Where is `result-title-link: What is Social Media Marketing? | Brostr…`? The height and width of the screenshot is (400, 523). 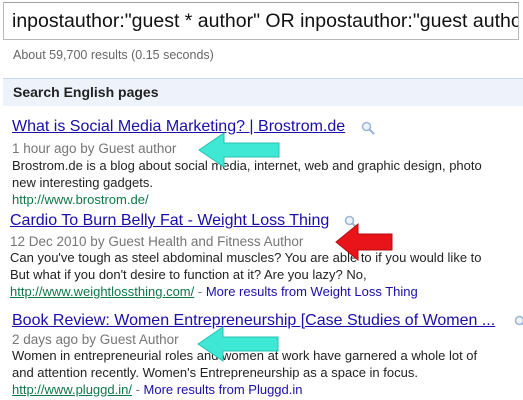
result-title-link: What is Social Media Marketing? | Brostr… is located at coordinates (178, 127).